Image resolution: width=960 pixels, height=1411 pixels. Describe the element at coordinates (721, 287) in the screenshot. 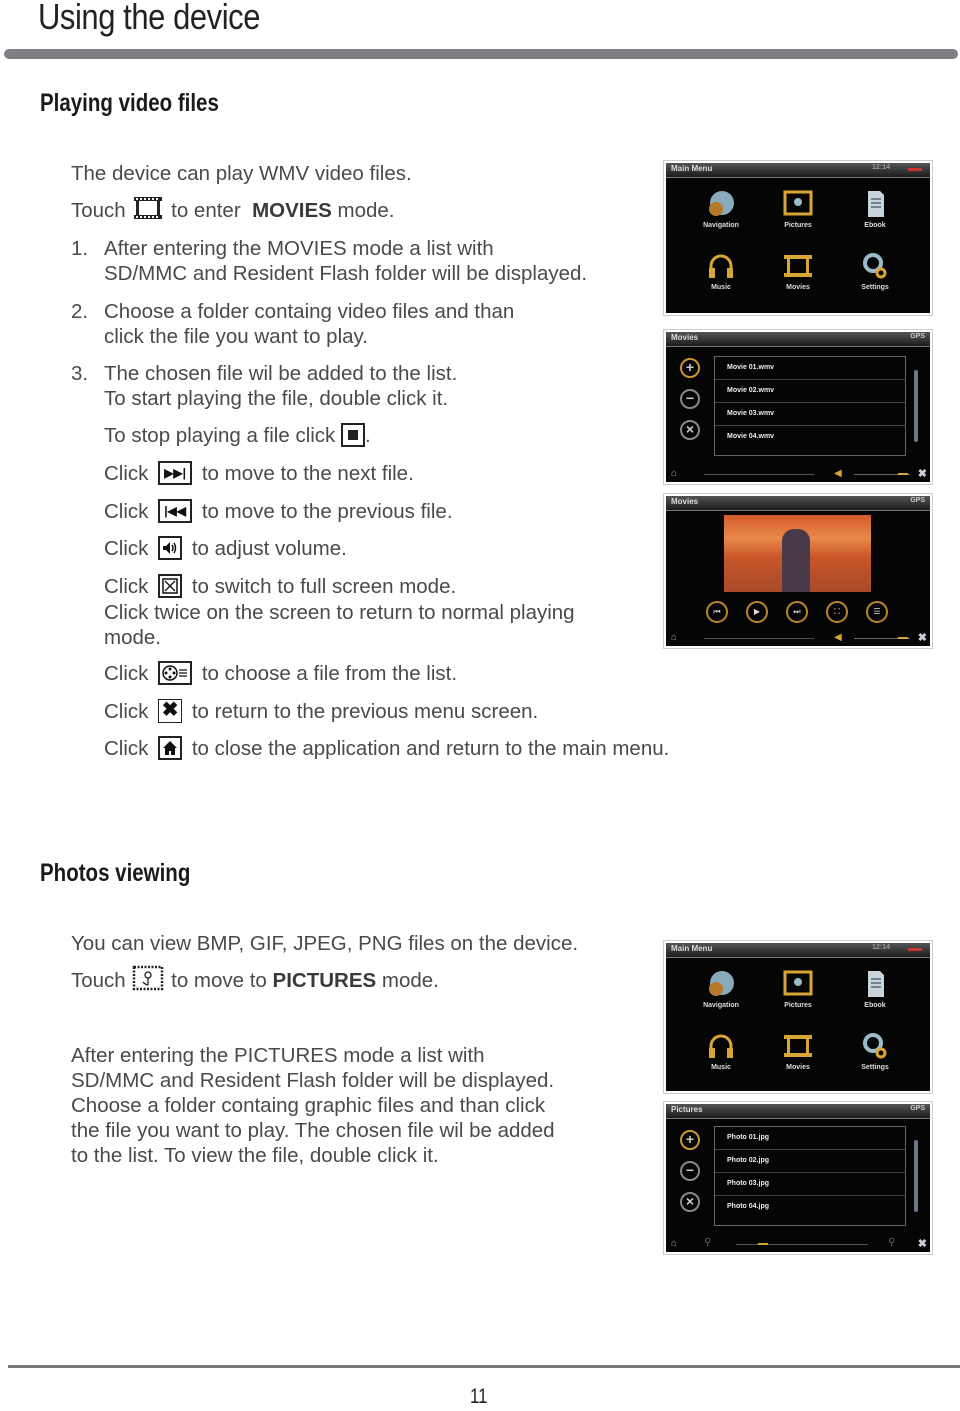

I see `menu-item-label: Music` at that location.